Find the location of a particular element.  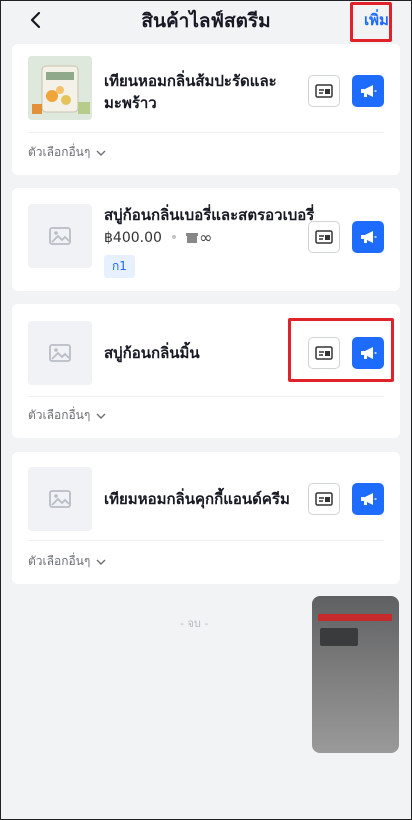

stock-value: ∞ is located at coordinates (206, 237).